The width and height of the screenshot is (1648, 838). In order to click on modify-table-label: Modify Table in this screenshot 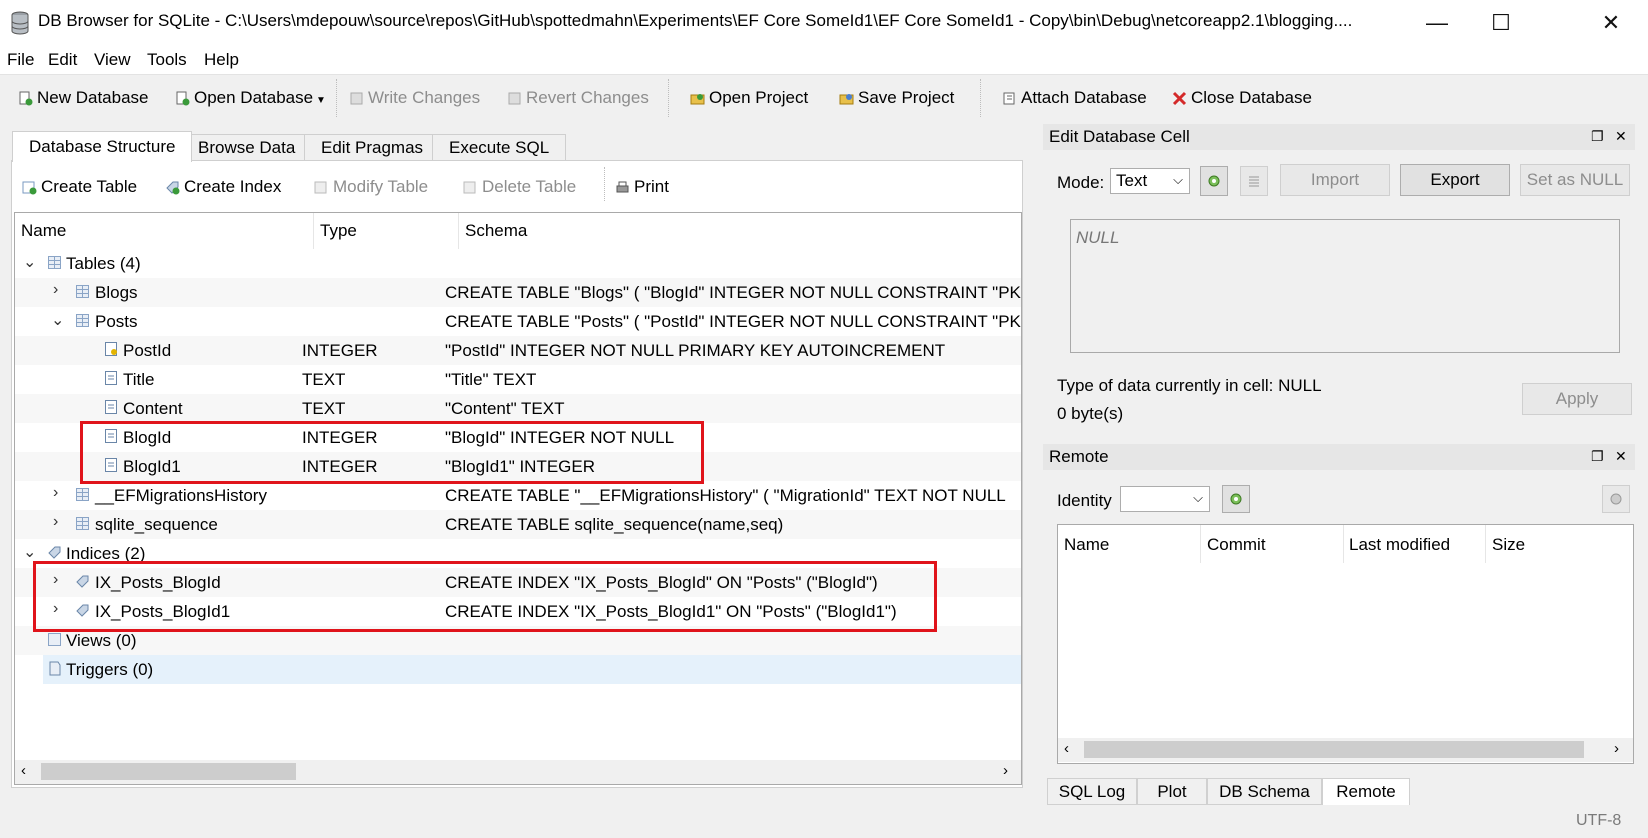, I will do `click(381, 186)`.